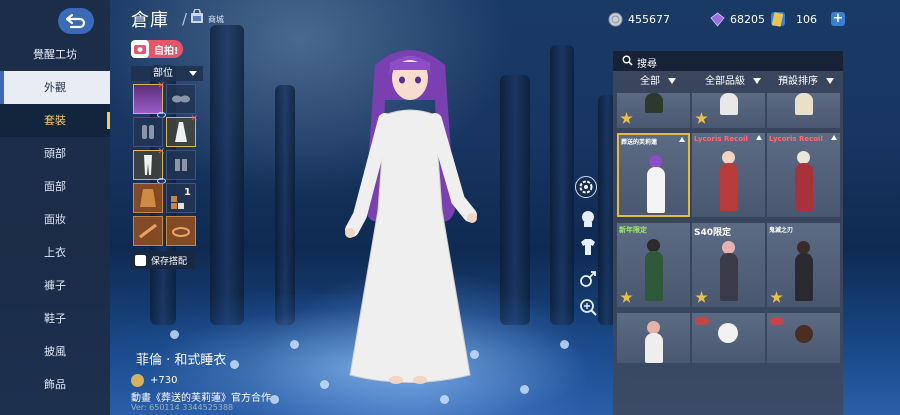 The width and height of the screenshot is (900, 415). I want to click on sidebar-item-outfit: 套裝, so click(55, 120).